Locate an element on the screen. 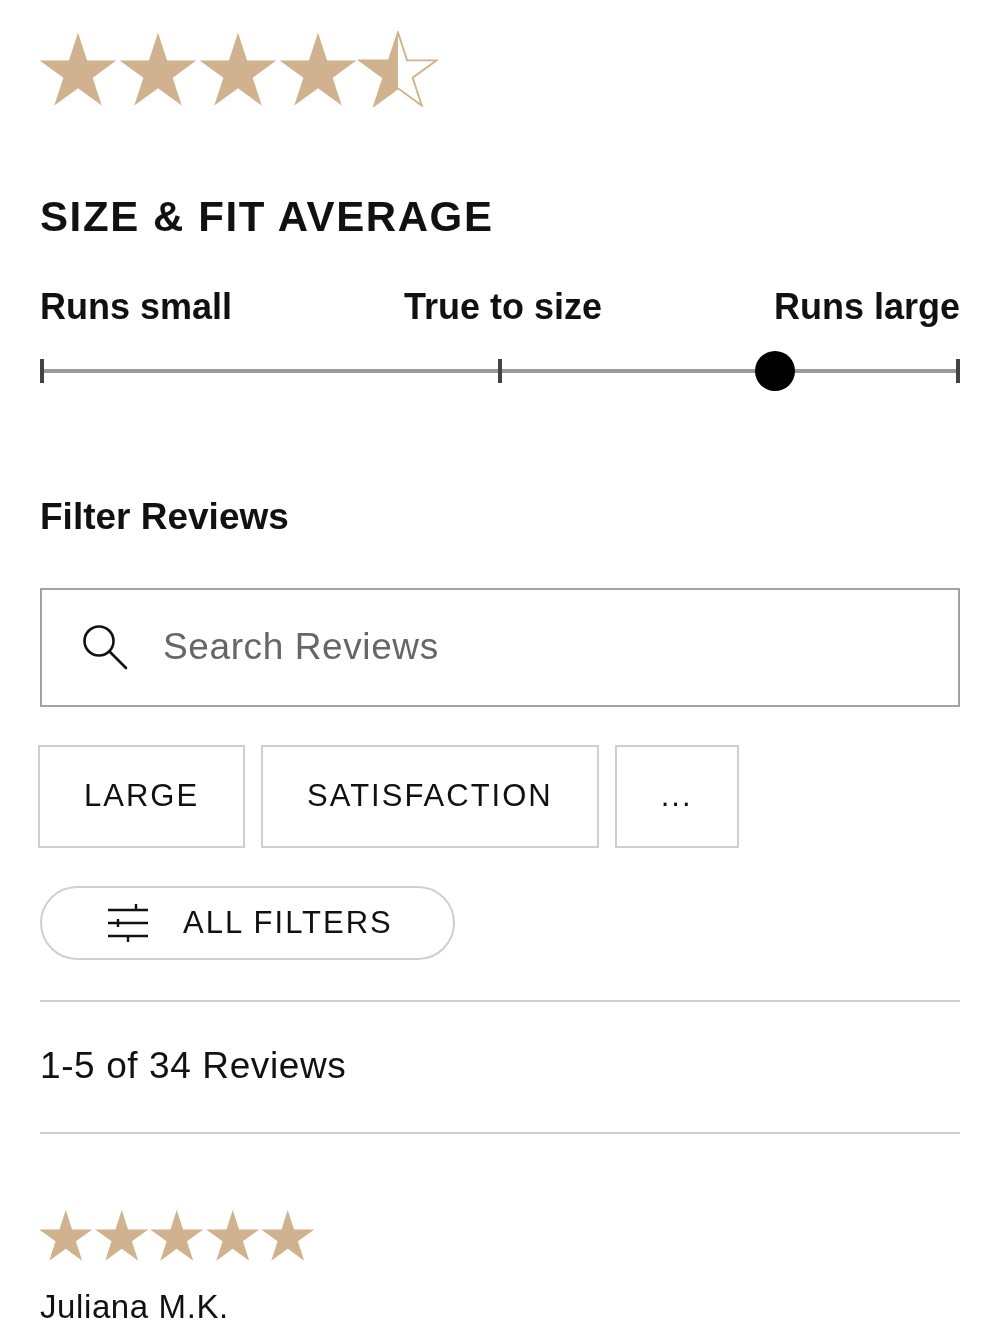 The width and height of the screenshot is (1000, 1333). scale-label: Runs large is located at coordinates (866, 307).